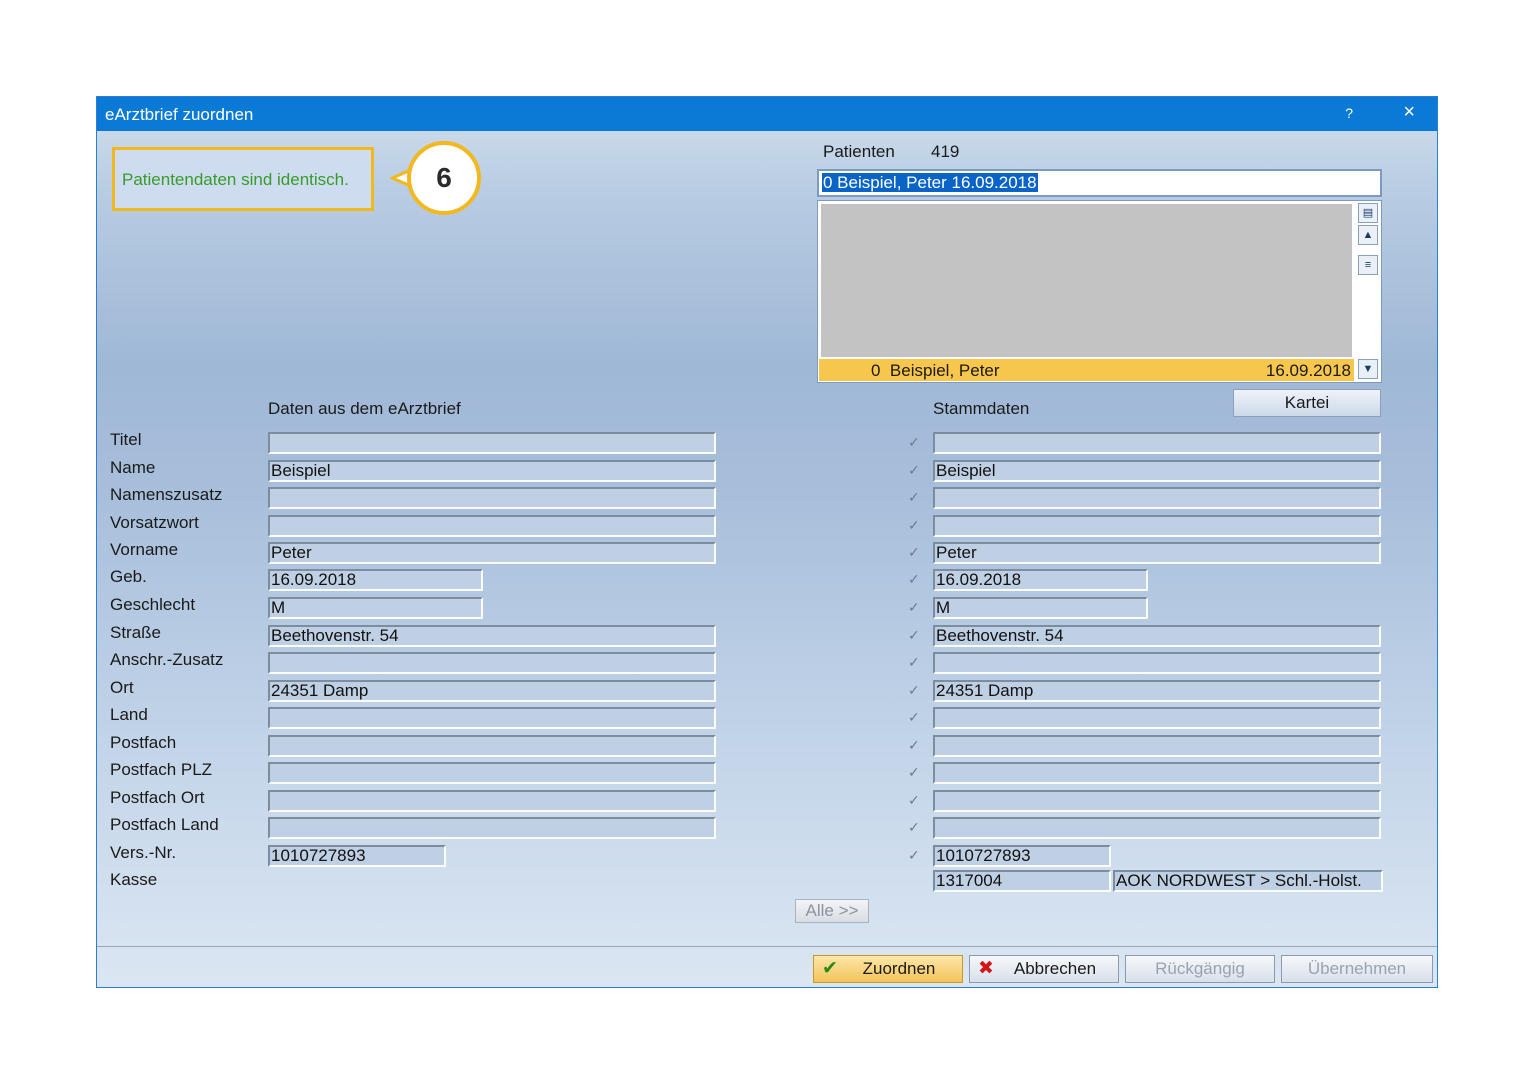  What do you see at coordinates (492, 691) in the screenshot?
I see `earztbrief-field: 24351 Damp` at bounding box center [492, 691].